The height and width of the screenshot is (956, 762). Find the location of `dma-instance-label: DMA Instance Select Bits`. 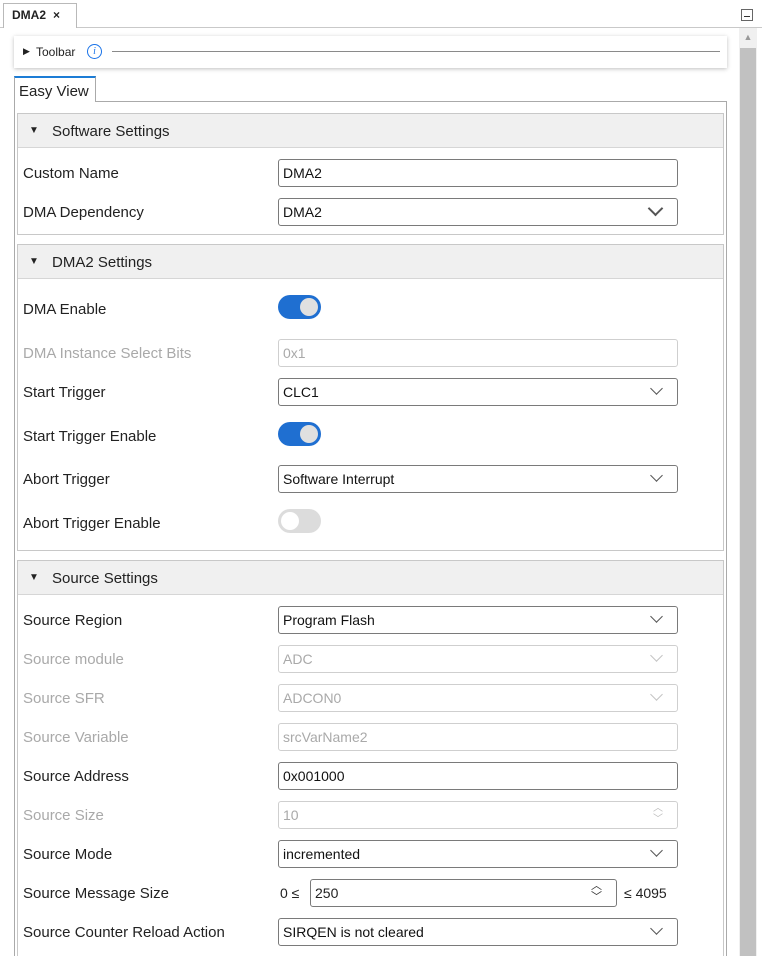

dma-instance-label: DMA Instance Select Bits is located at coordinates (107, 353).